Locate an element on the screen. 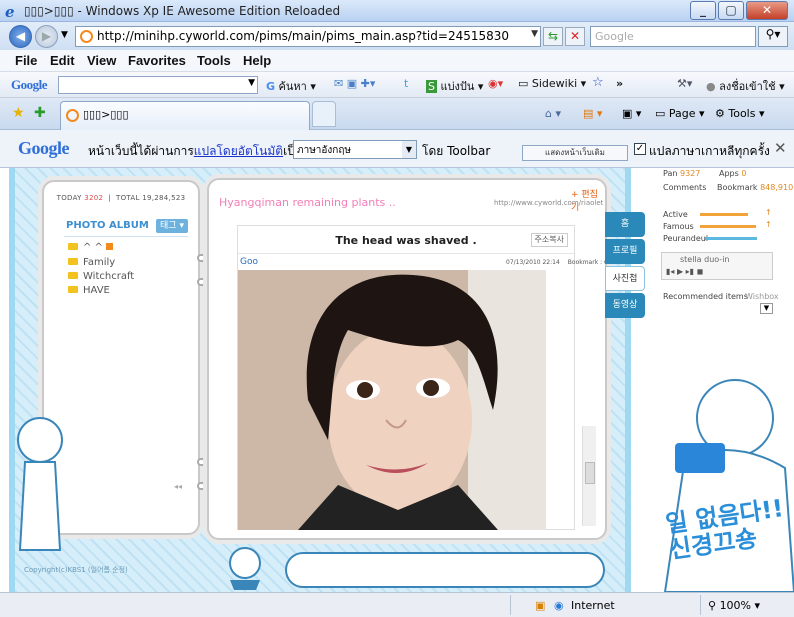 This screenshot has height=617, width=794. music-player: stella duo-in ▮◂ ▶ ▸▮ ◼ is located at coordinates (717, 266).